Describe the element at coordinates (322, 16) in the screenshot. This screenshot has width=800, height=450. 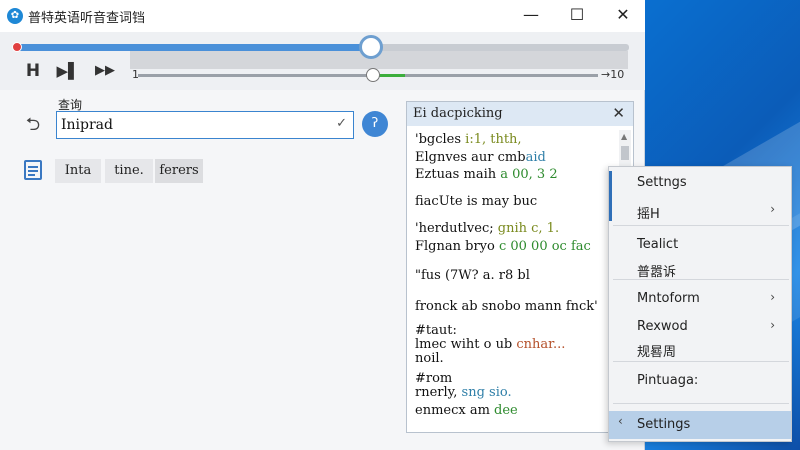
I see `title-bar: ✿ 普特英语听音查词铛 — ☐ ✕` at that location.